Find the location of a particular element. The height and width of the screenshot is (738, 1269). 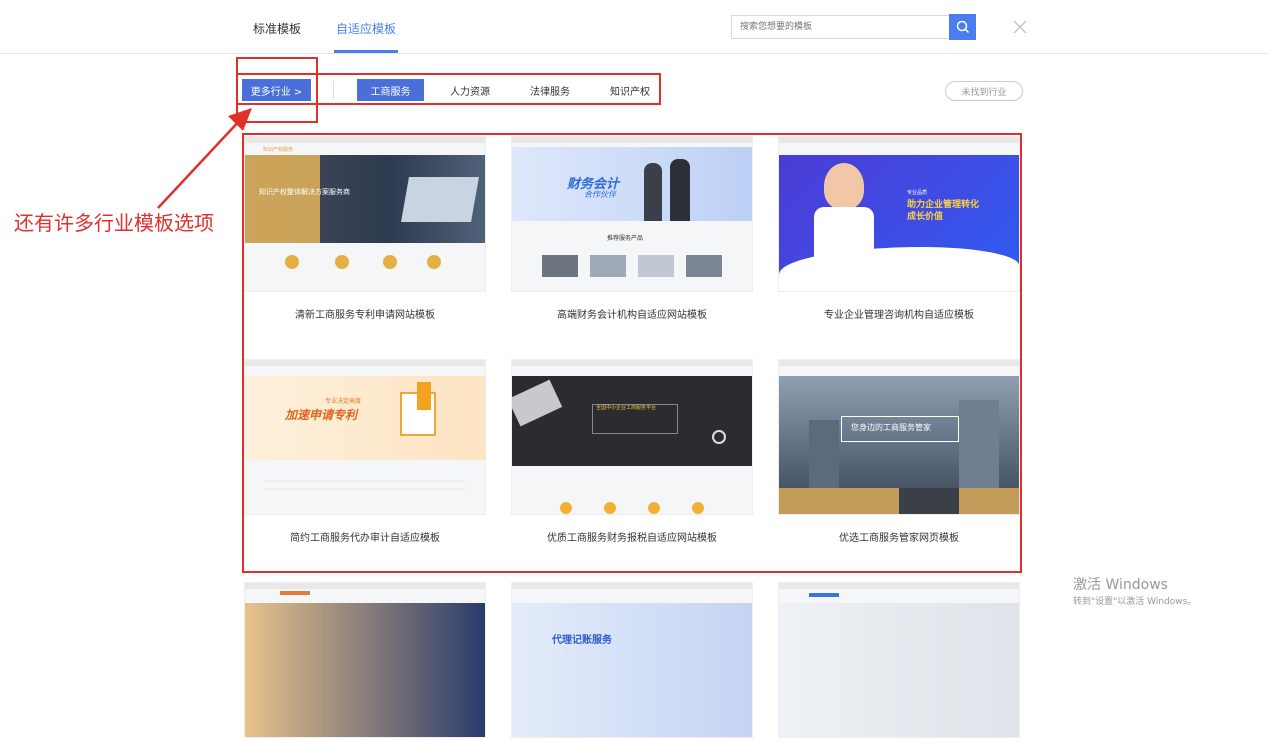

template-thumbnail: 财务会计 合作伙伴 推荐服务产品 is located at coordinates (632, 214).